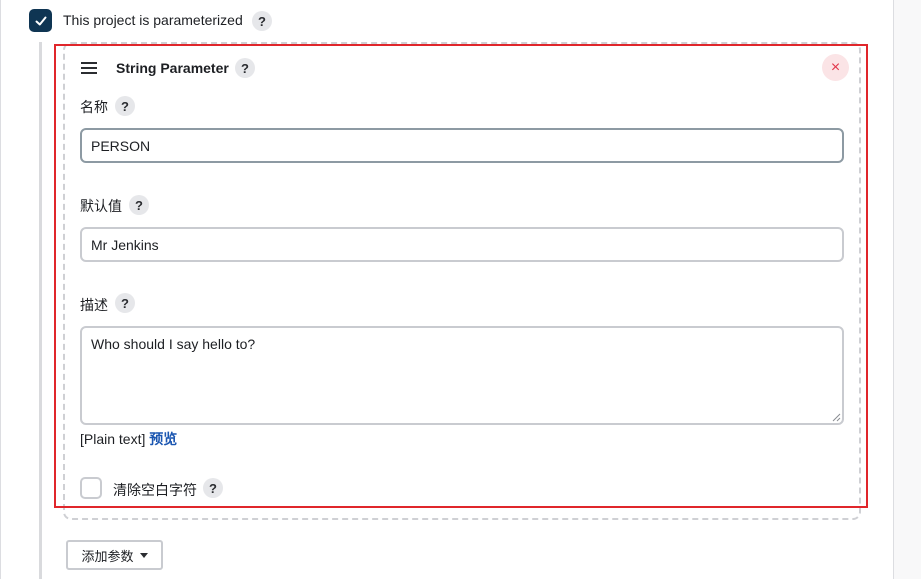  I want to click on chevron-down-icon, so click(143, 555).